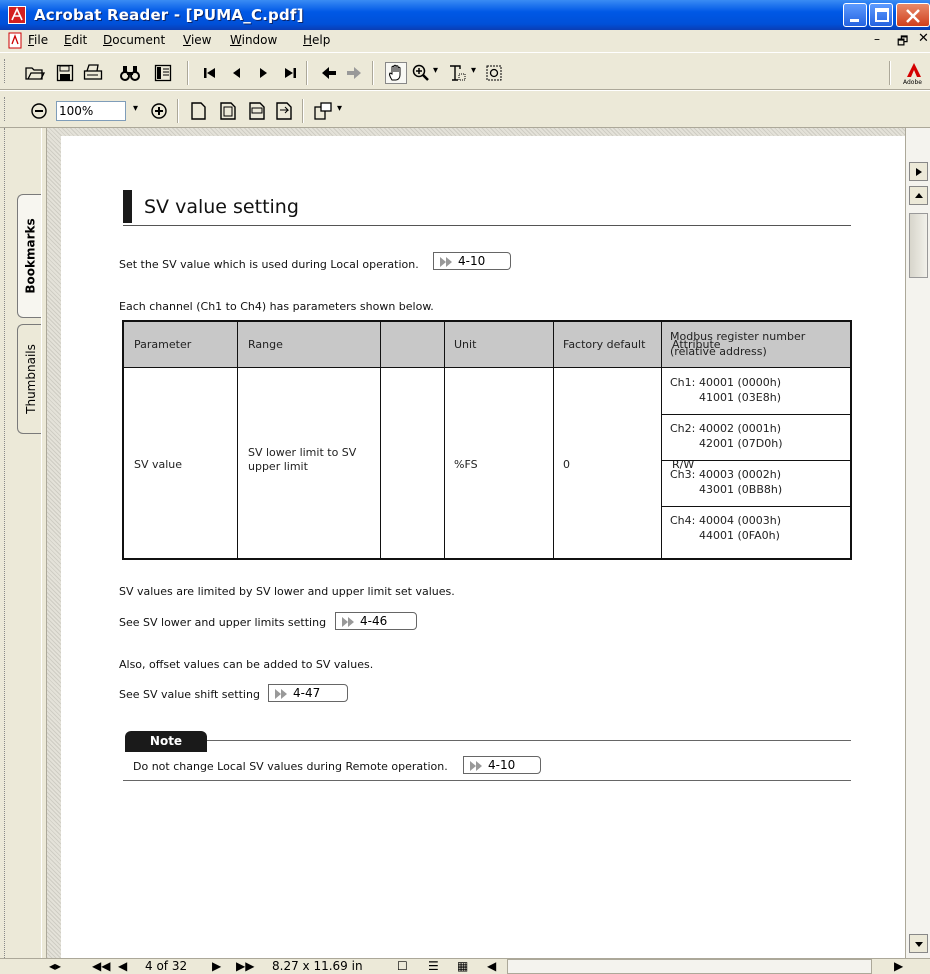  What do you see at coordinates (38, 40) in the screenshot?
I see `menu-file: File` at bounding box center [38, 40].